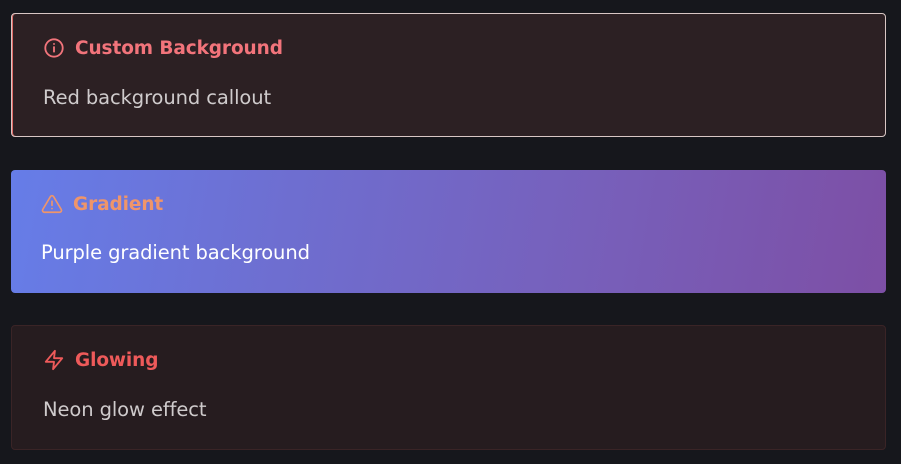 This screenshot has height=464, width=901. I want to click on callout-title-row: Gradient, so click(102, 204).